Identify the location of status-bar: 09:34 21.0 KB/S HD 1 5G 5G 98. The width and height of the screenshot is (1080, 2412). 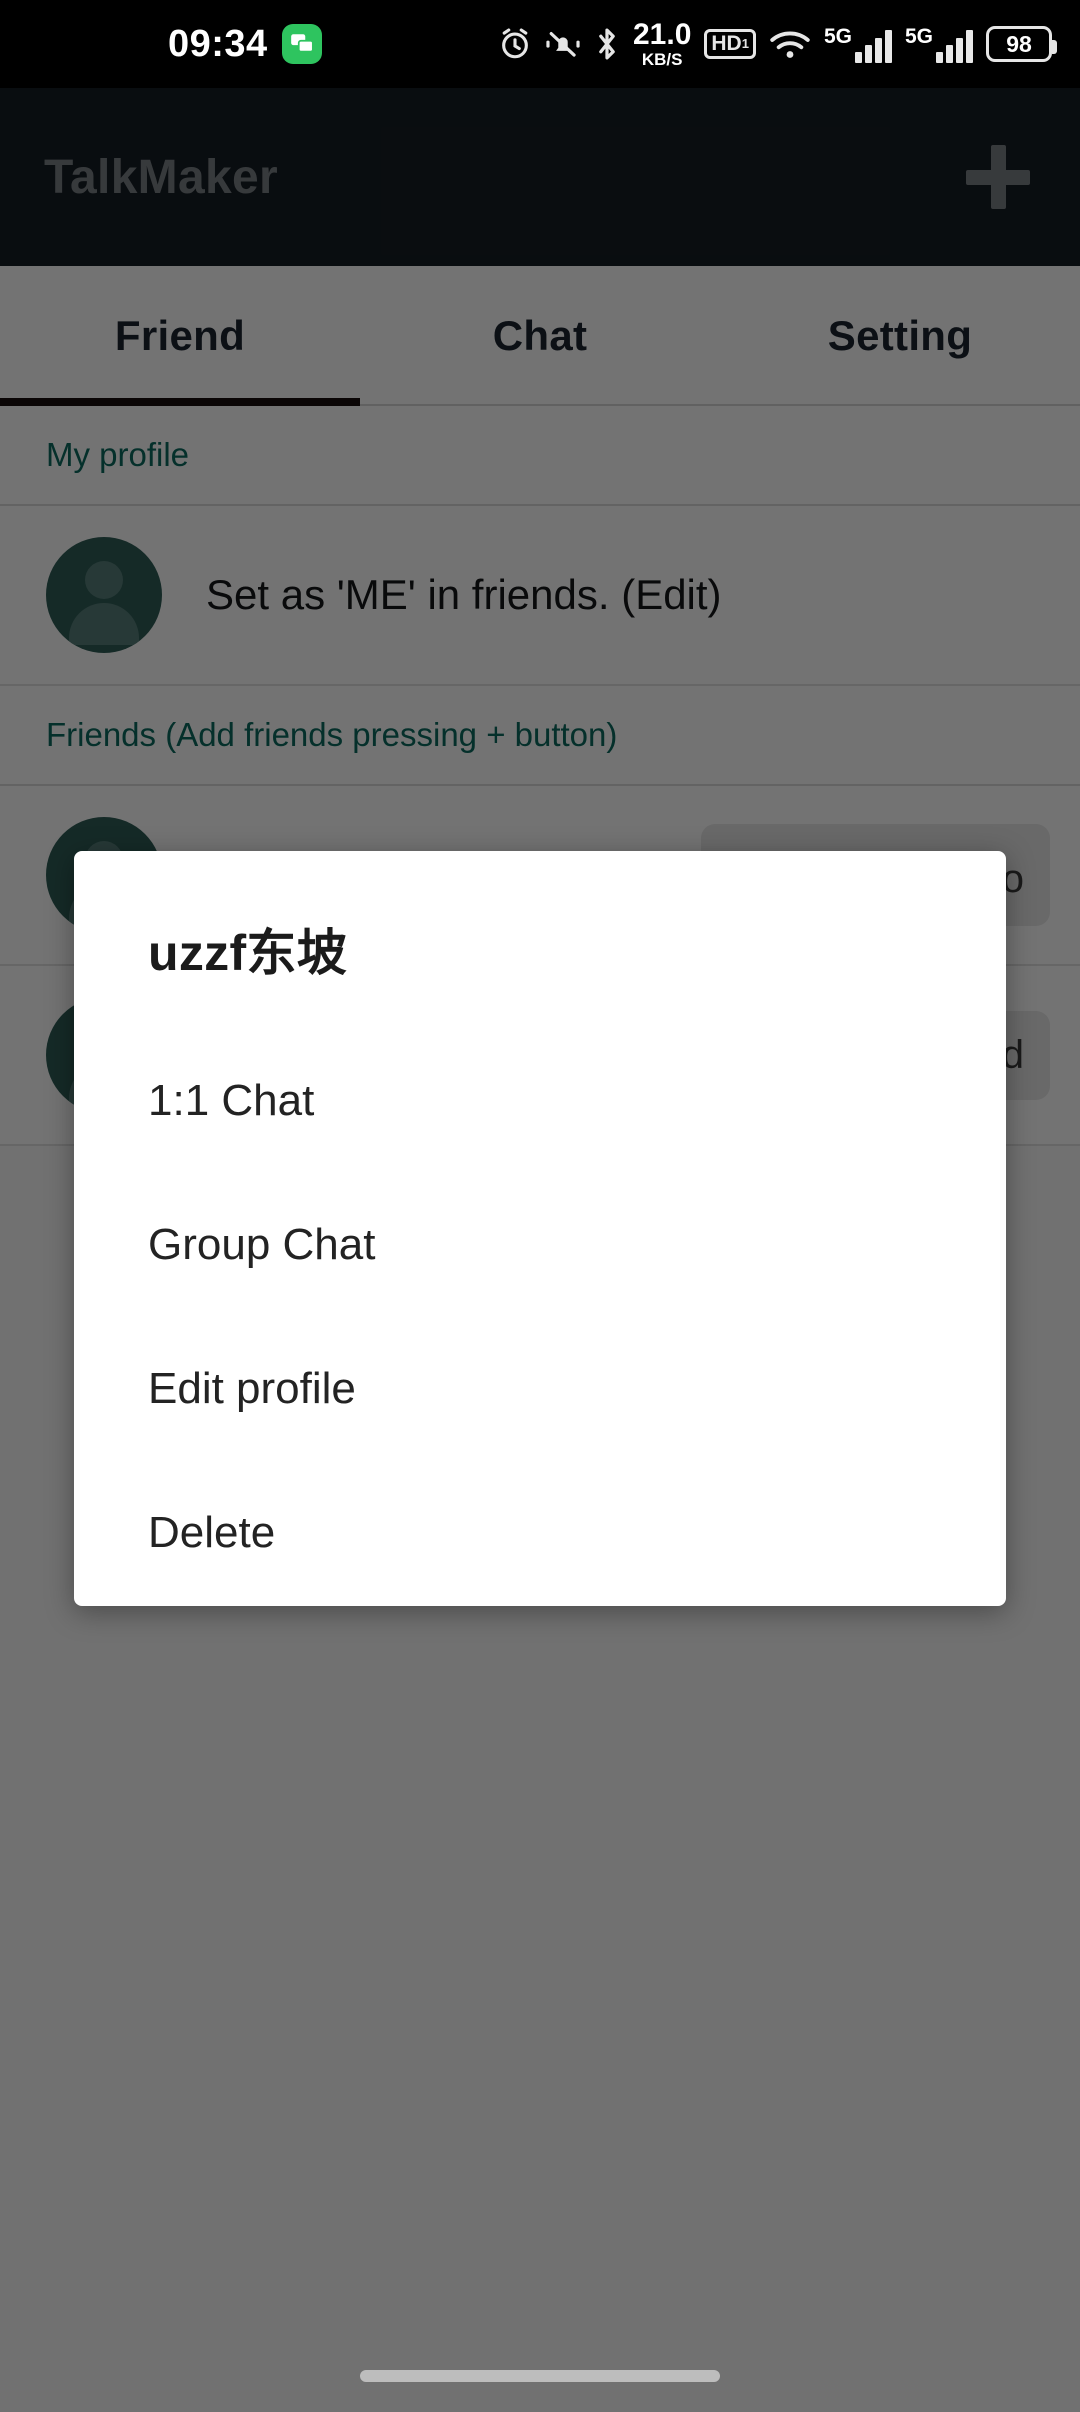
(540, 44).